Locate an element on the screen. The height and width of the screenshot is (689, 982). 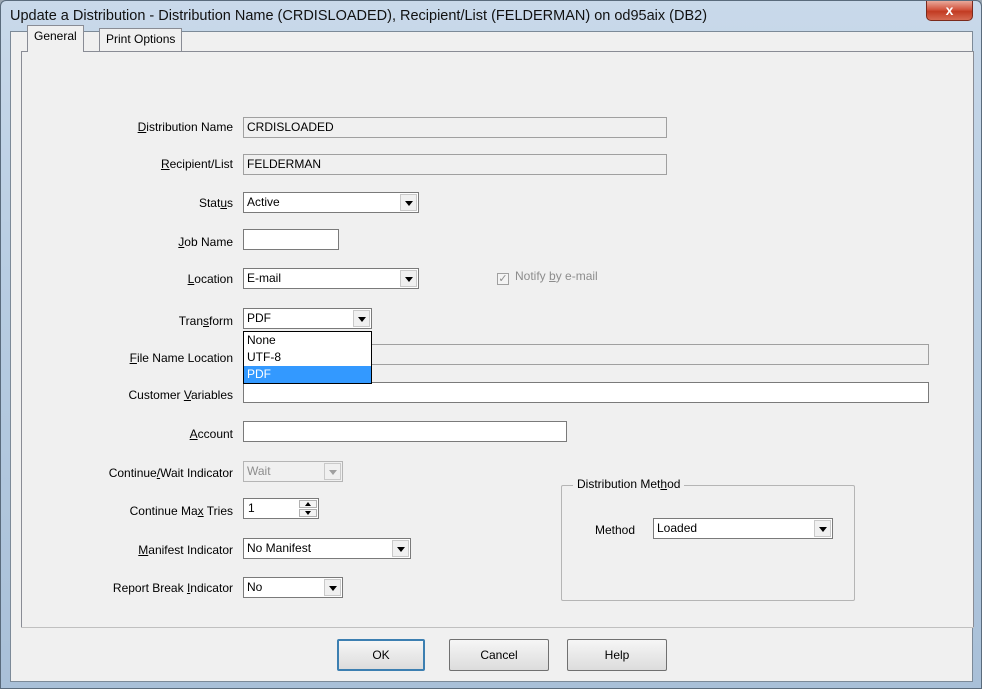
tab-general: General is located at coordinates (55, 38).